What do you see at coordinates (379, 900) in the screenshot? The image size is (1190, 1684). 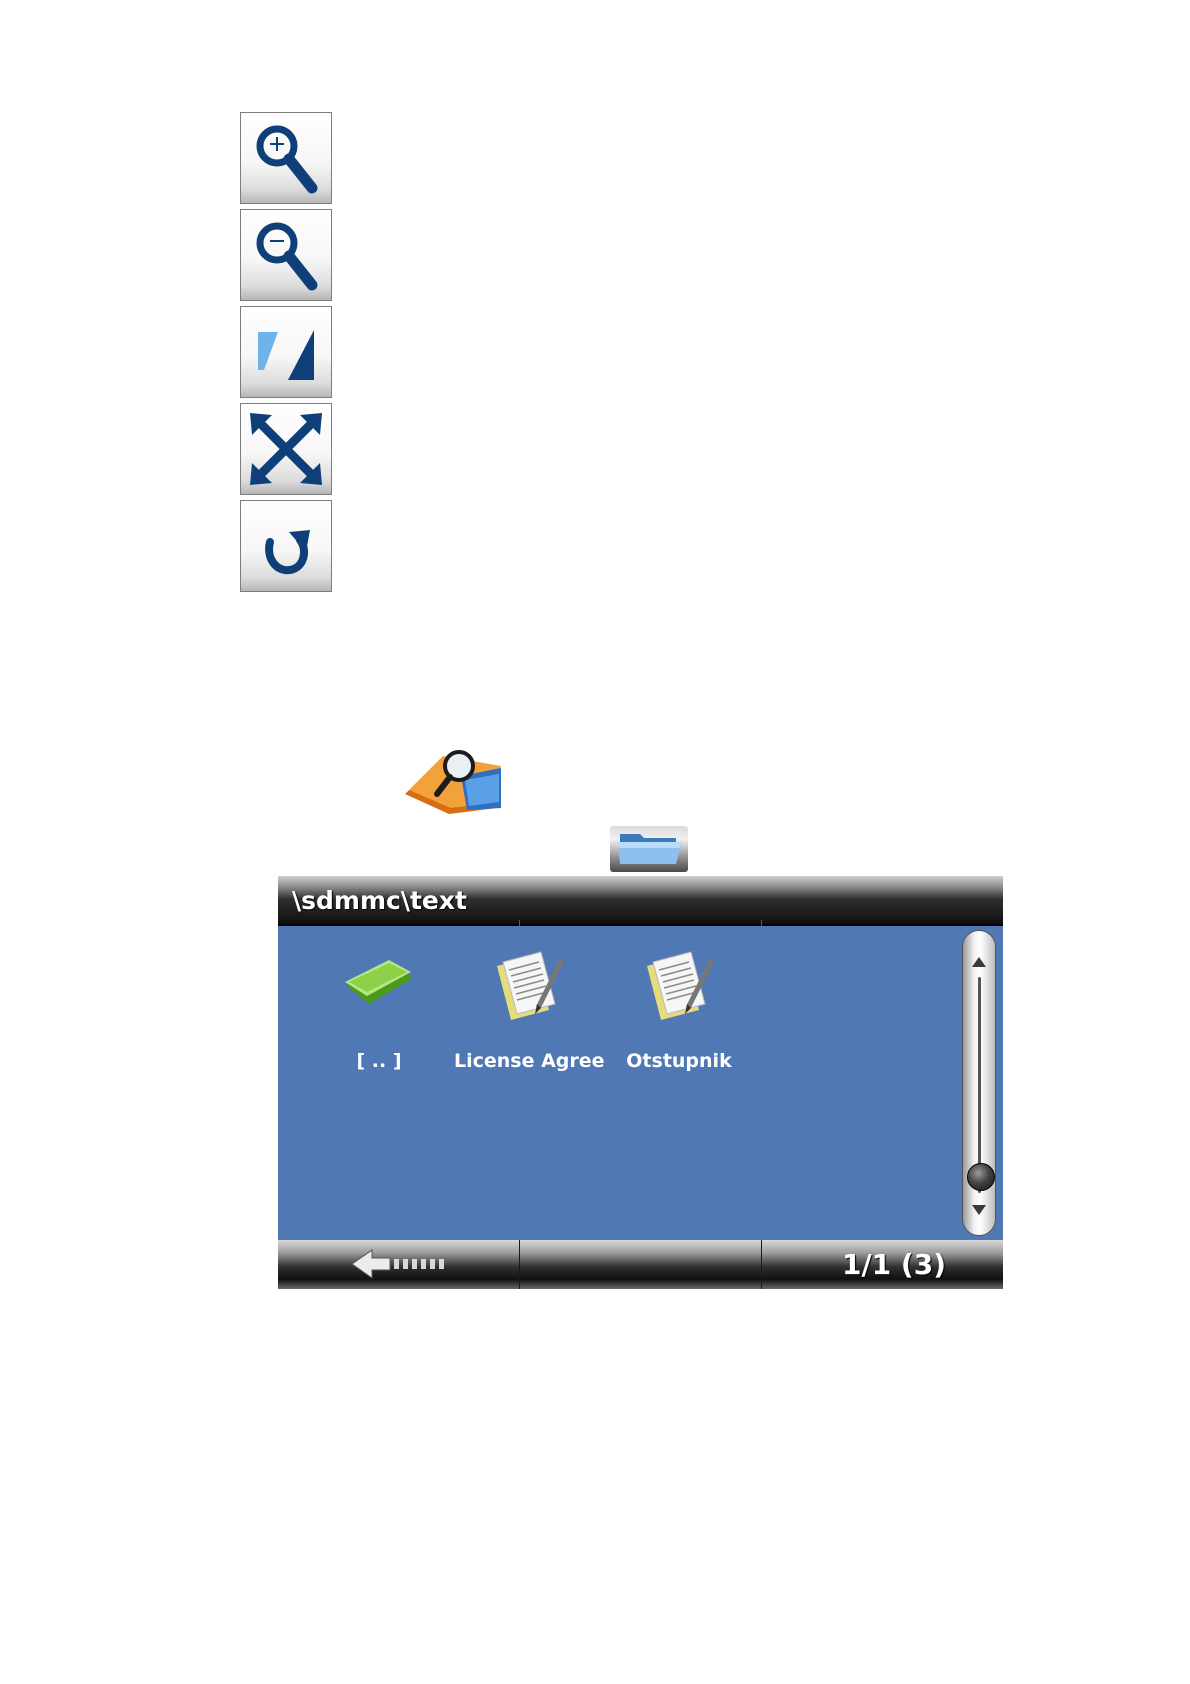 I see `current-path: \sdmmc\text` at bounding box center [379, 900].